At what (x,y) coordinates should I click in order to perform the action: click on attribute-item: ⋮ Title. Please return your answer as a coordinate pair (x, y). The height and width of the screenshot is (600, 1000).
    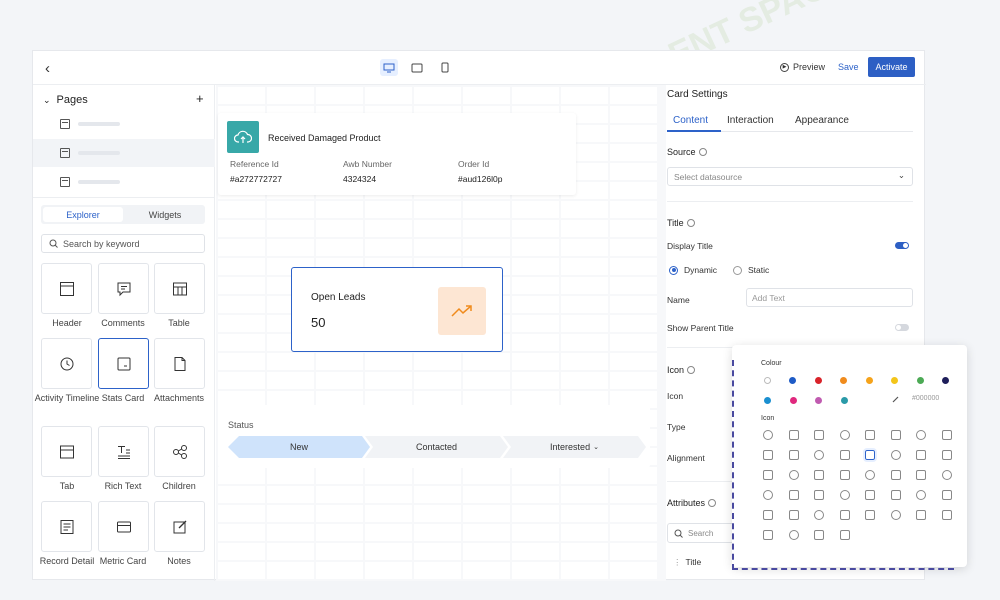
    Looking at the image, I should click on (687, 562).